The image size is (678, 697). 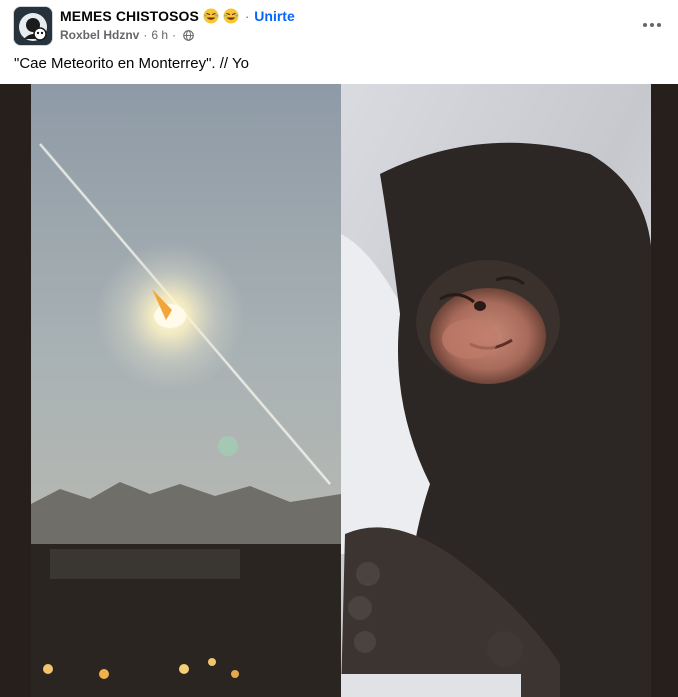 I want to click on author-name: Roxbel Hdznv, so click(x=99, y=35).